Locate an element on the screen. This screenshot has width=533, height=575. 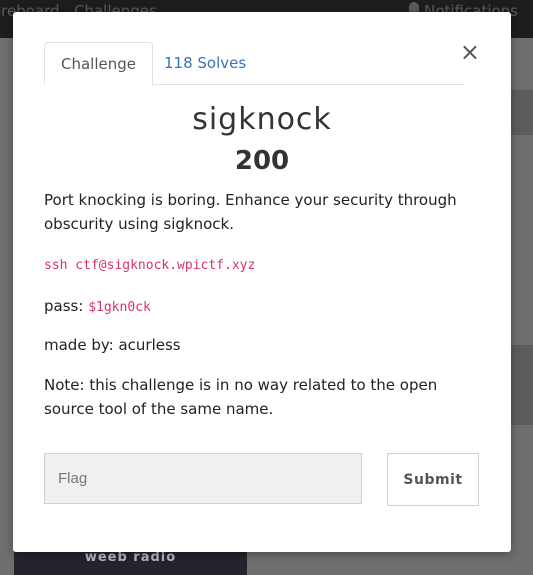
author-line: made by: acurless is located at coordinates (112, 345).